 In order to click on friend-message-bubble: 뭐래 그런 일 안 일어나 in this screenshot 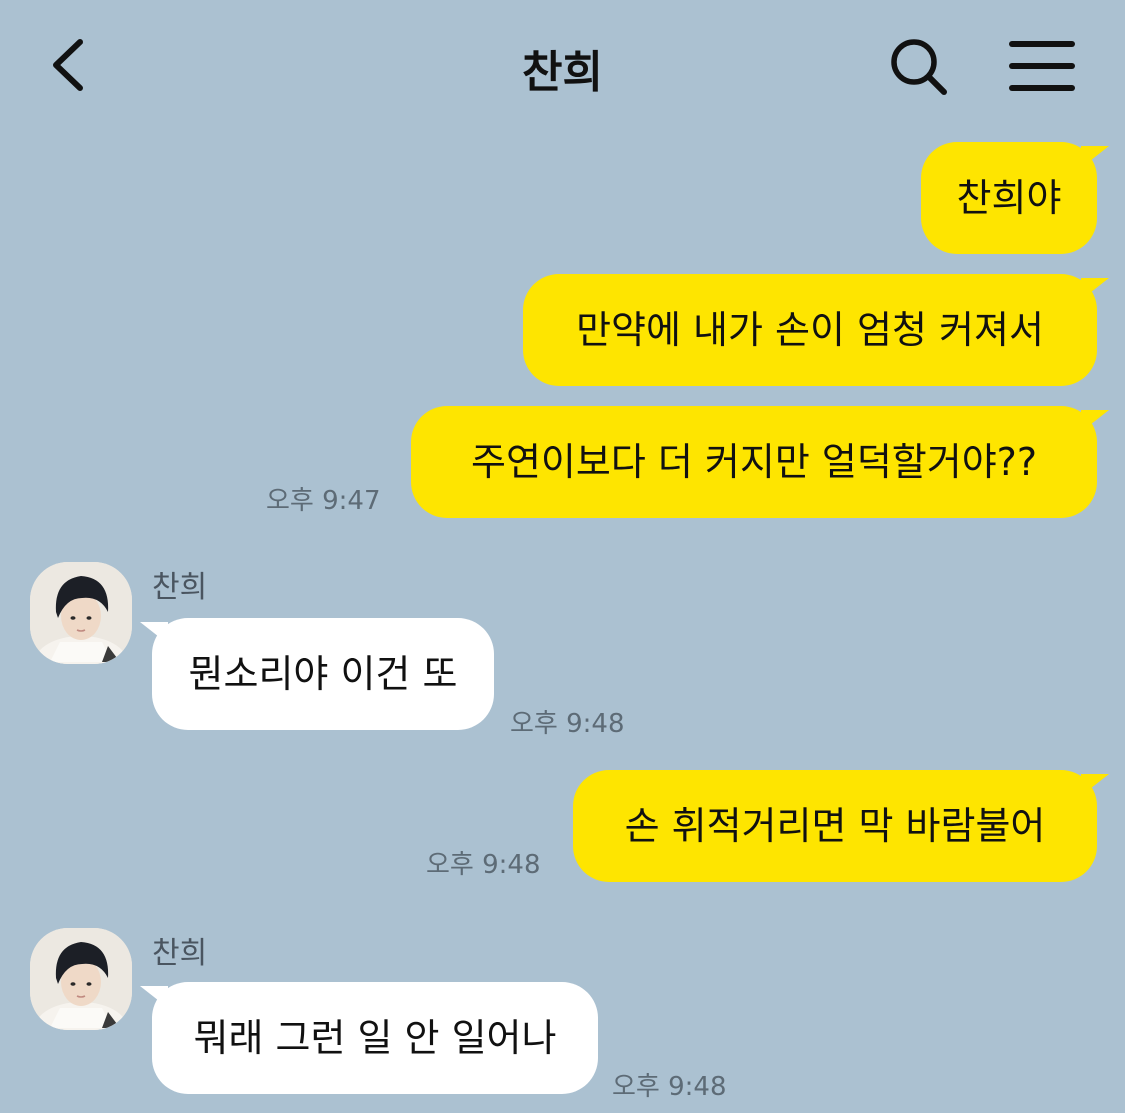, I will do `click(369, 1038)`.